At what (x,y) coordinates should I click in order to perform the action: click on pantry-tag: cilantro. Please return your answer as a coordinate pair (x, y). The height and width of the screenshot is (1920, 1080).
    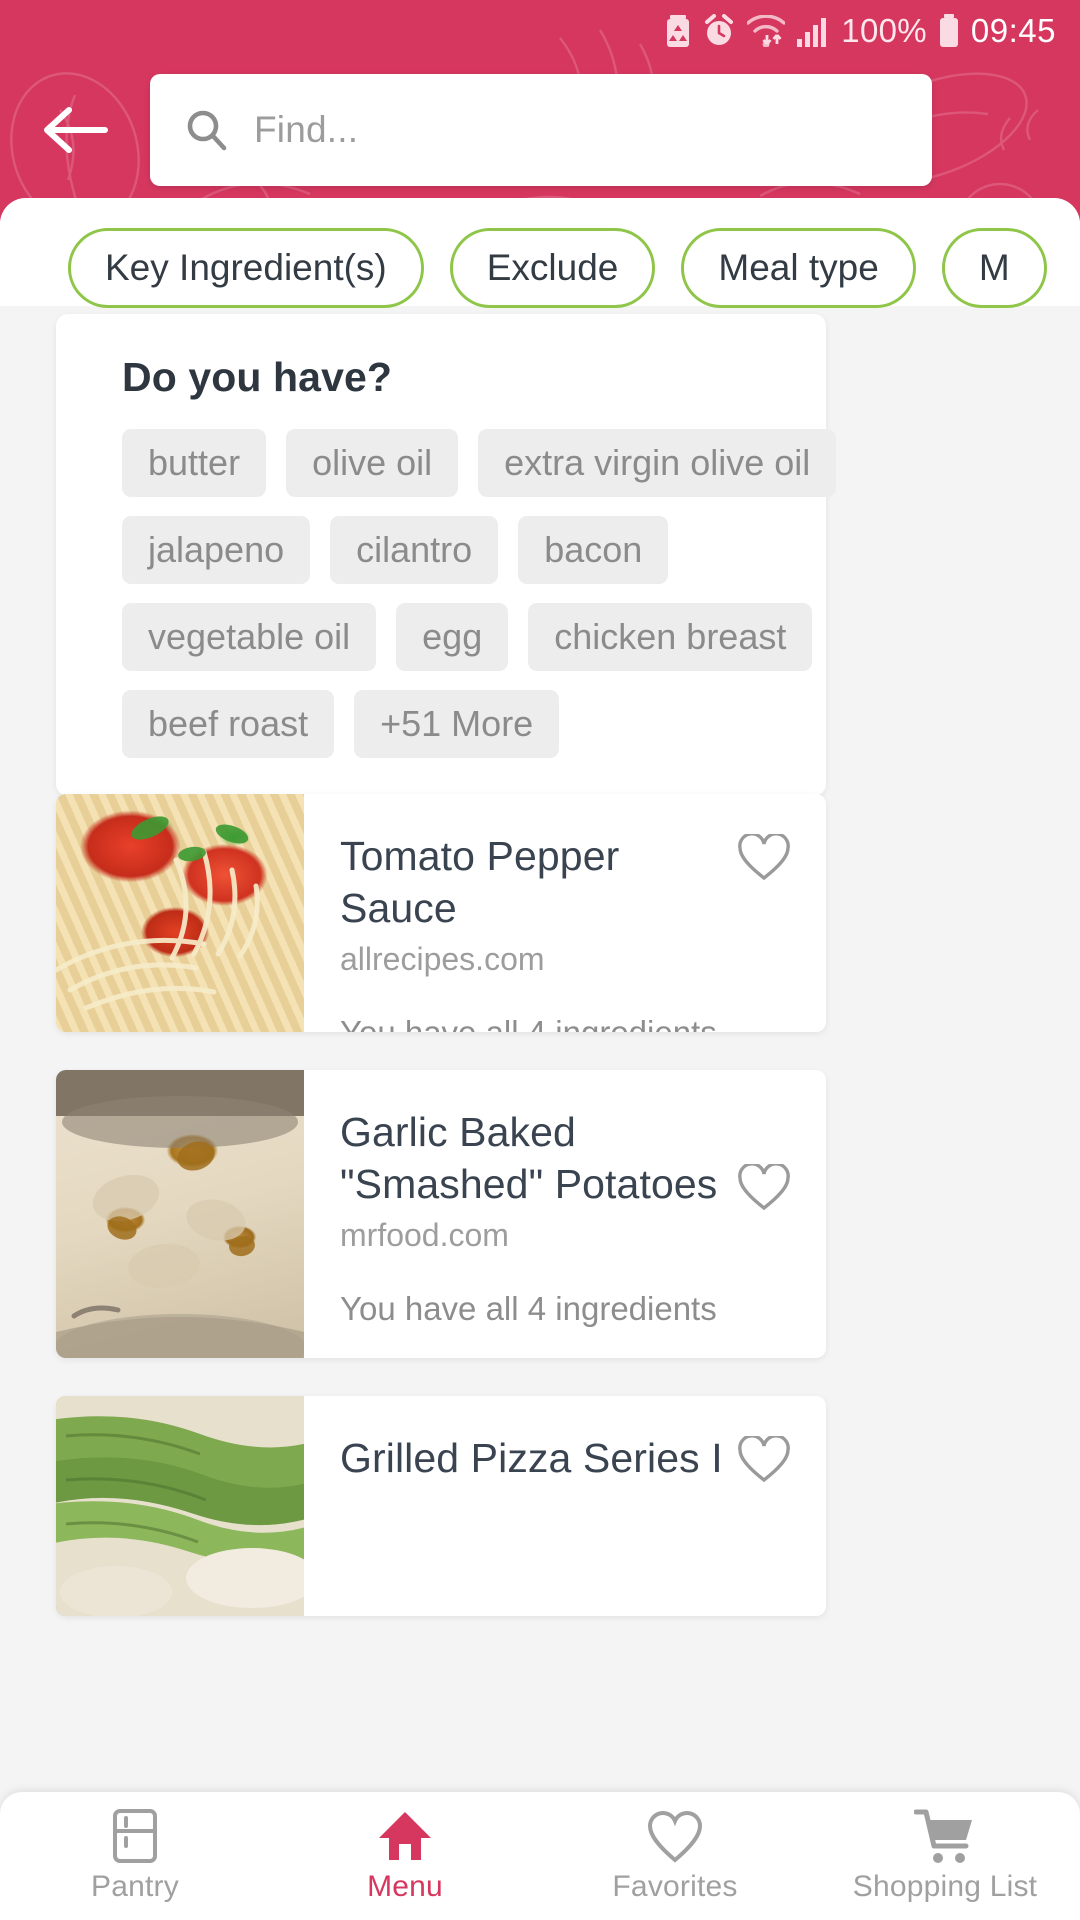
    Looking at the image, I should click on (414, 550).